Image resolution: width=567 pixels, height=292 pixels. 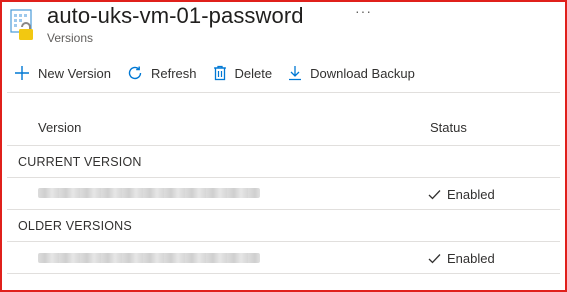 I want to click on trash-icon, so click(x=219, y=73).